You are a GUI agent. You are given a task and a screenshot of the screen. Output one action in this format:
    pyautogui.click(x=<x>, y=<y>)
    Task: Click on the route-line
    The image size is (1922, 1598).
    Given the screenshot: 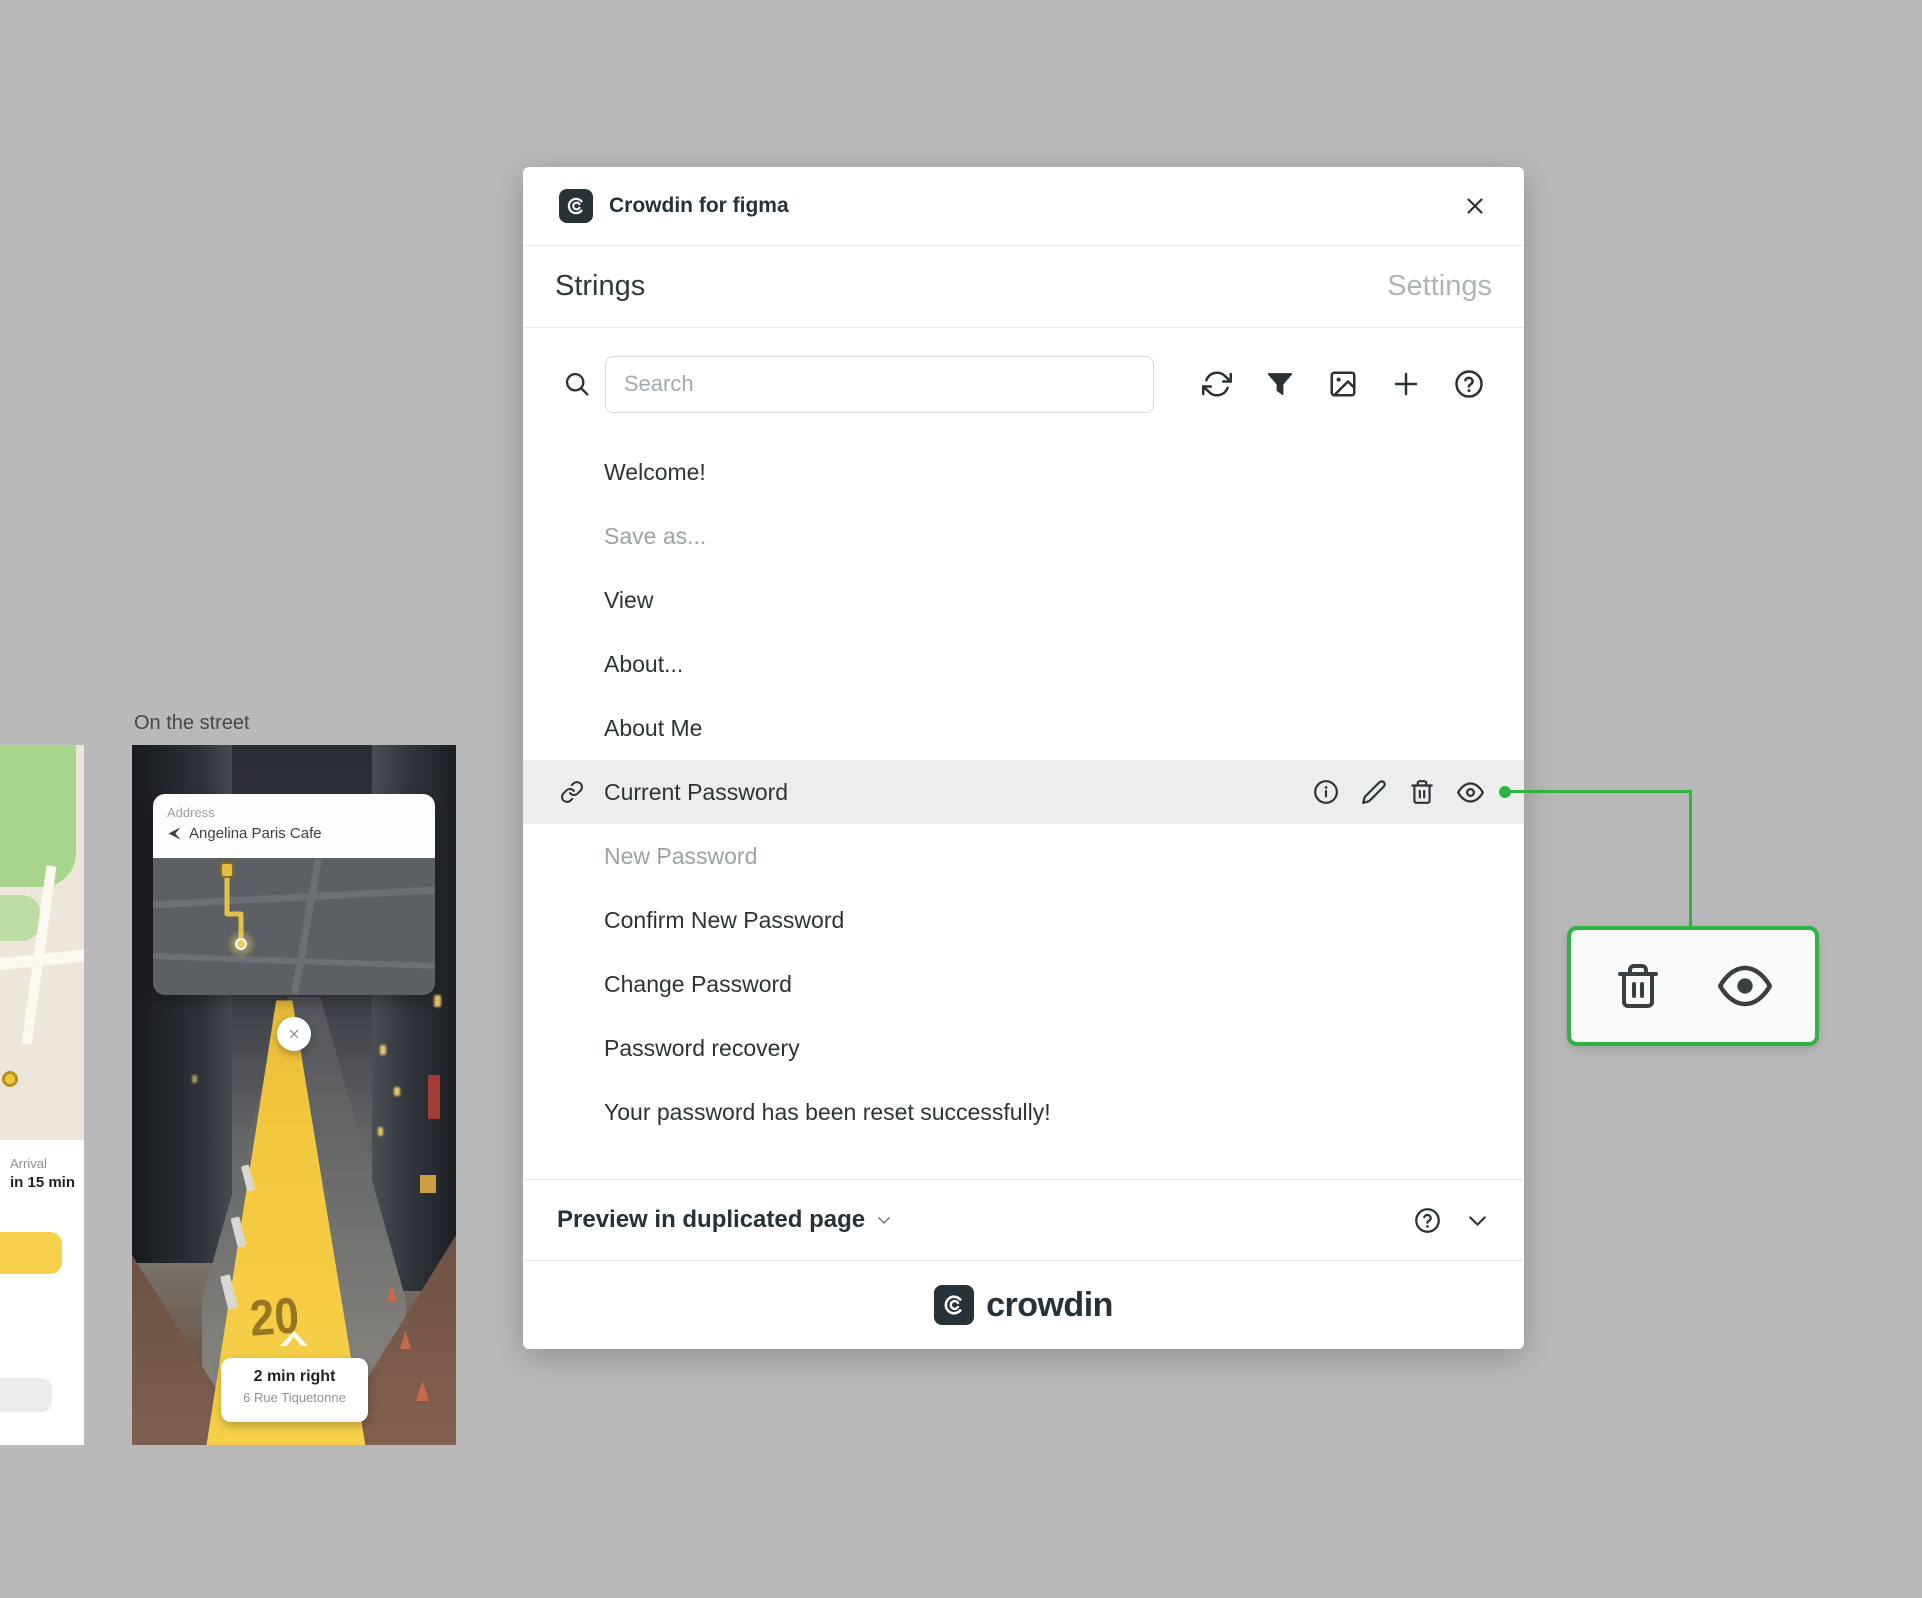 What is the action you would take?
    pyautogui.click(x=234, y=908)
    